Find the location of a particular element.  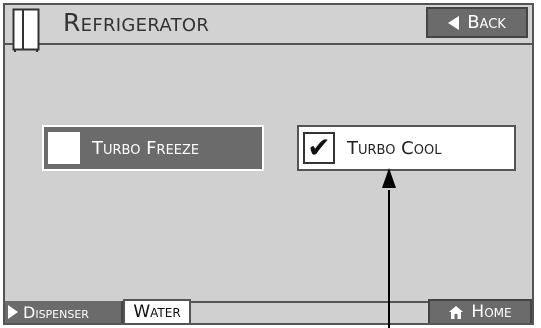

triangle-right-icon is located at coordinates (13, 312).